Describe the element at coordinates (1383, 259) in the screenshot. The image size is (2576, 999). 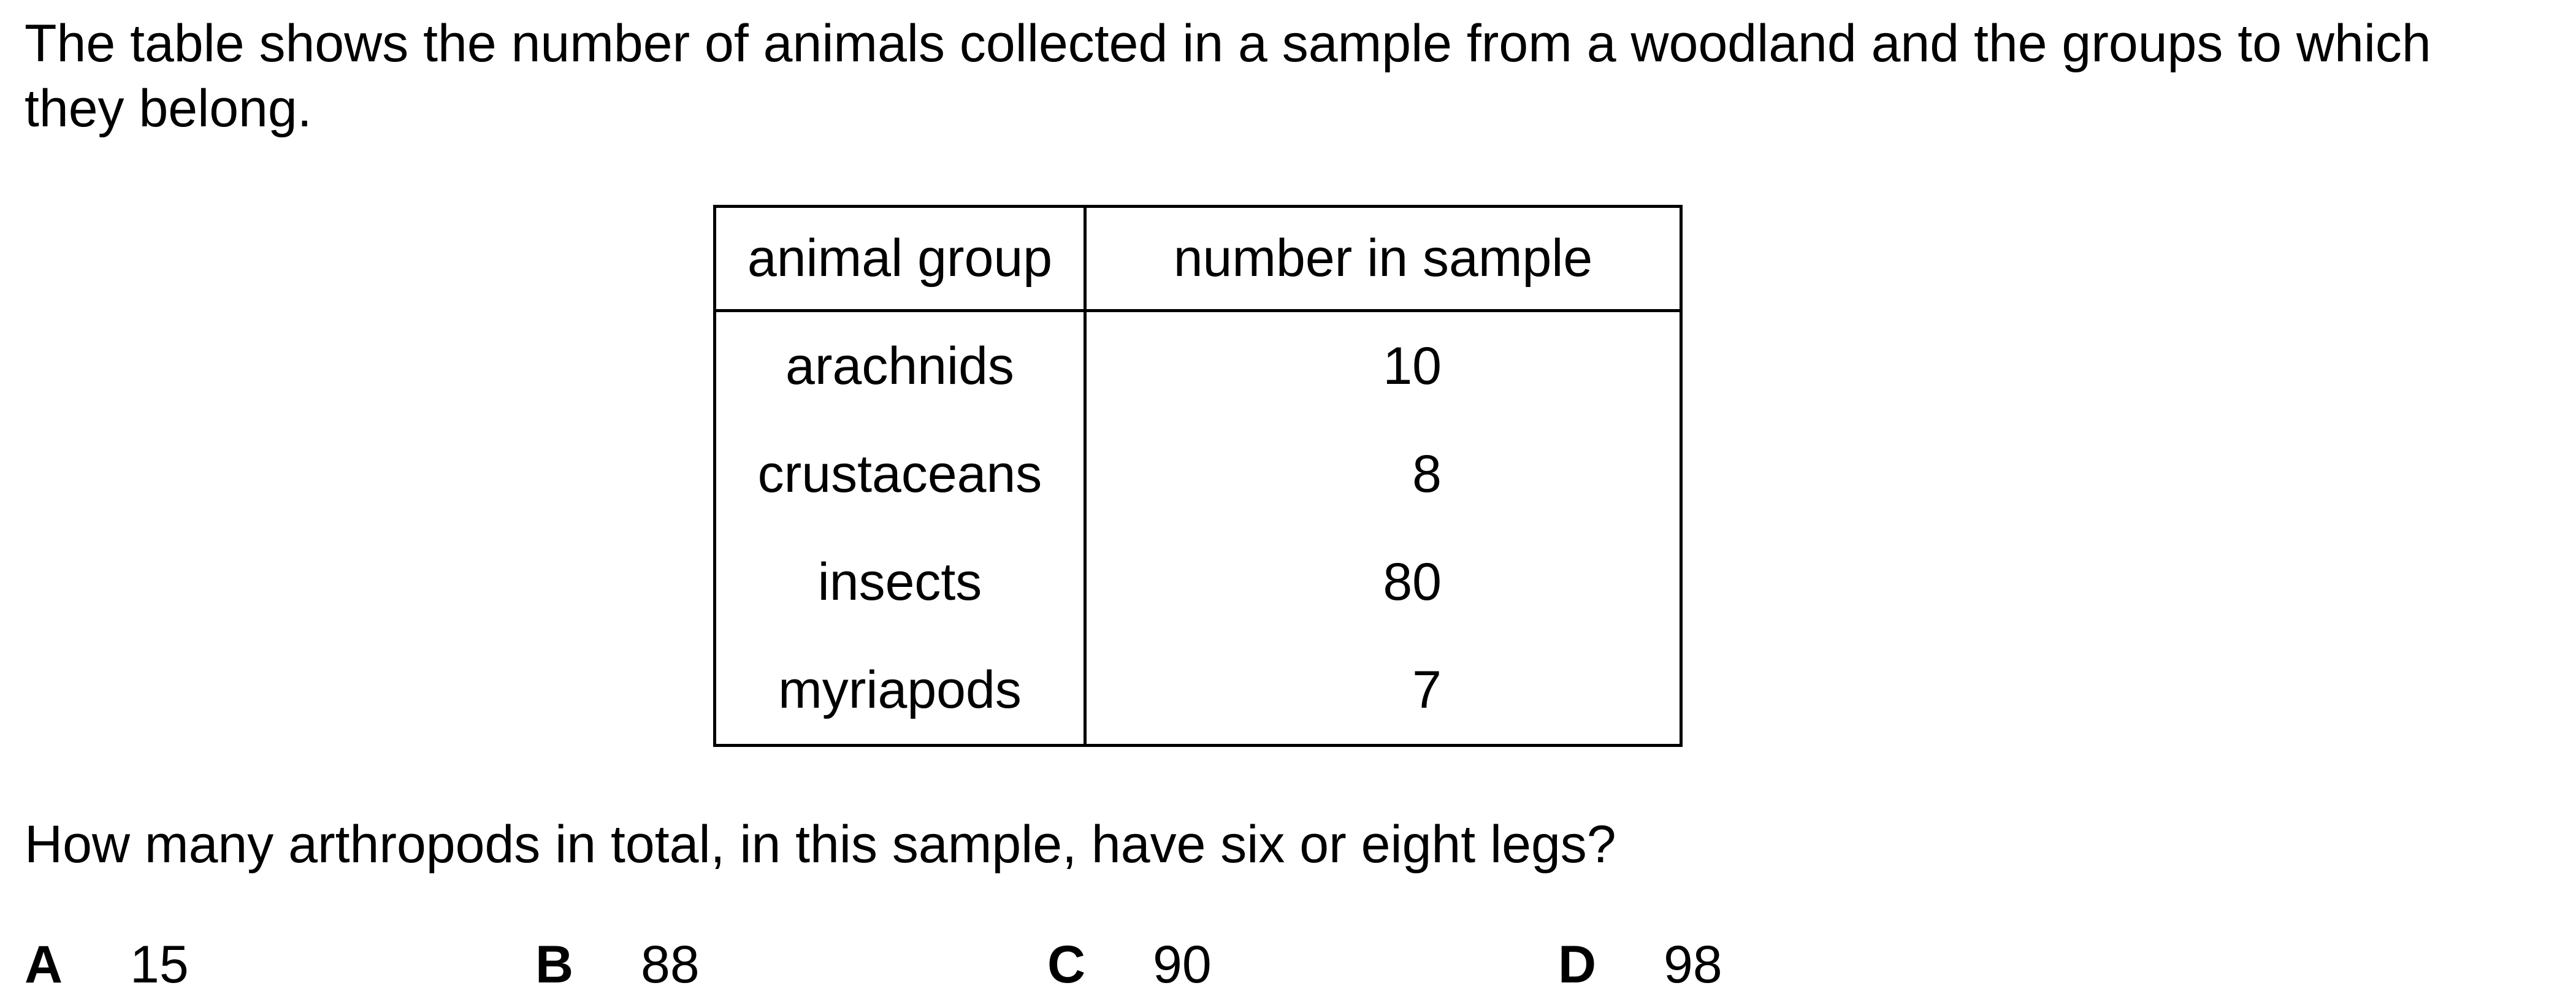
I see `header-number-in-sample: number in sample` at that location.